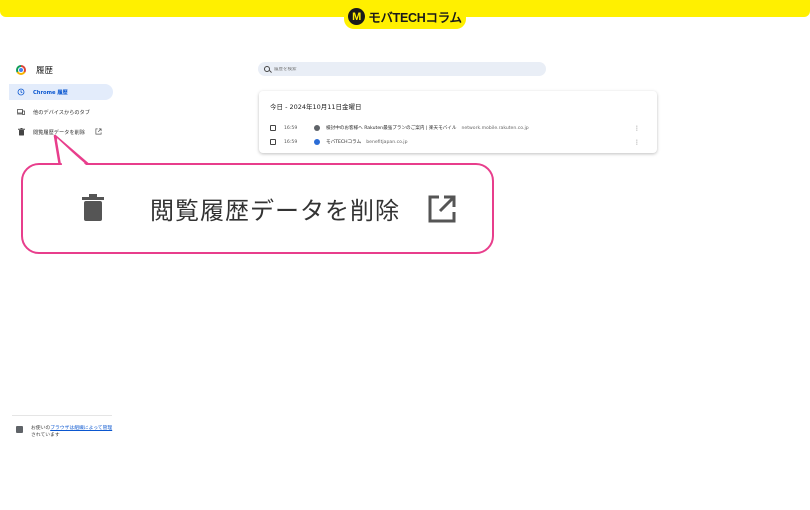 The image size is (810, 510). What do you see at coordinates (21, 70) in the screenshot?
I see `chrome-logo-icon` at bounding box center [21, 70].